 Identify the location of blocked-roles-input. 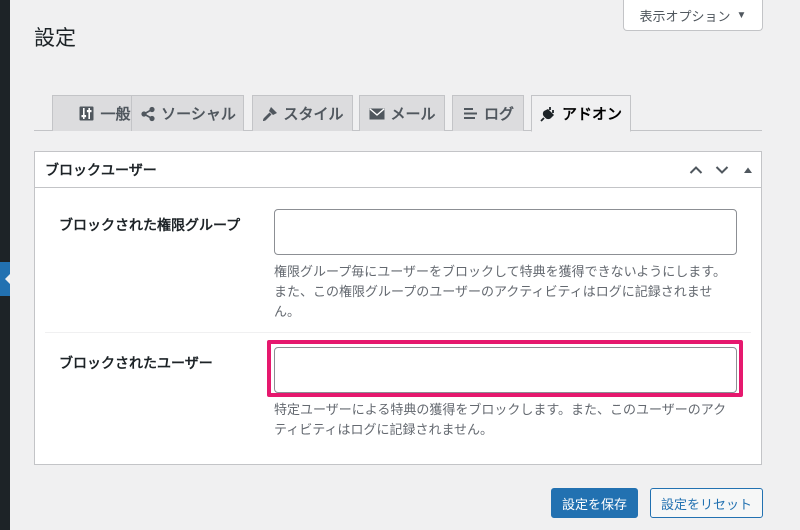
(505, 232).